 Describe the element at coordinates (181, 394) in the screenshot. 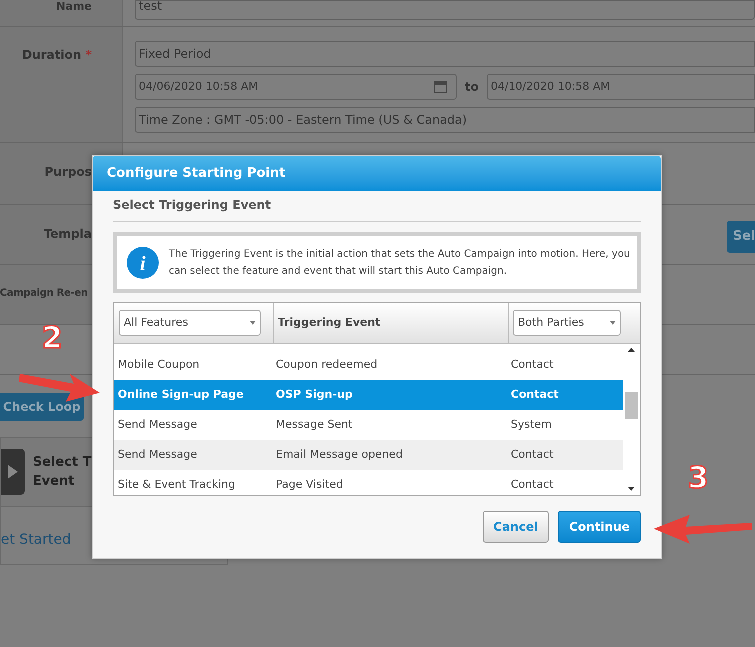

I see `table-cell-text: Online Sign-up Page` at that location.